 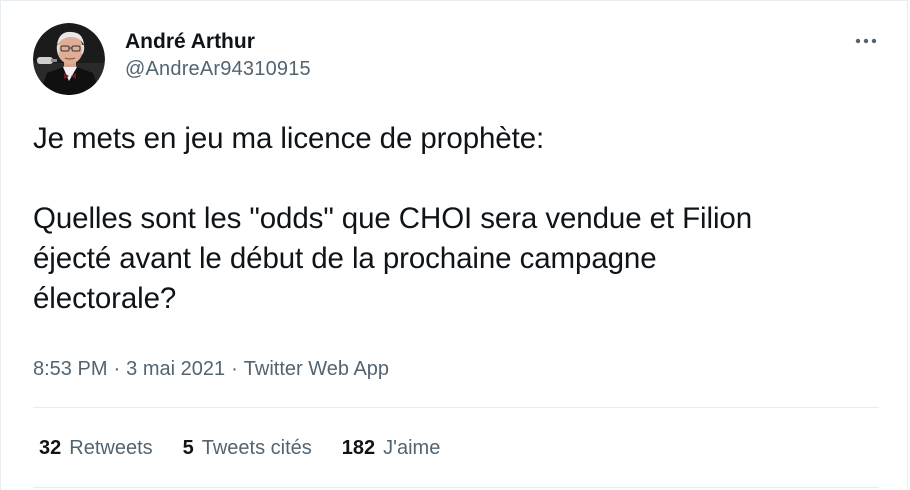 I want to click on more-horizontal-icon, so click(x=866, y=41).